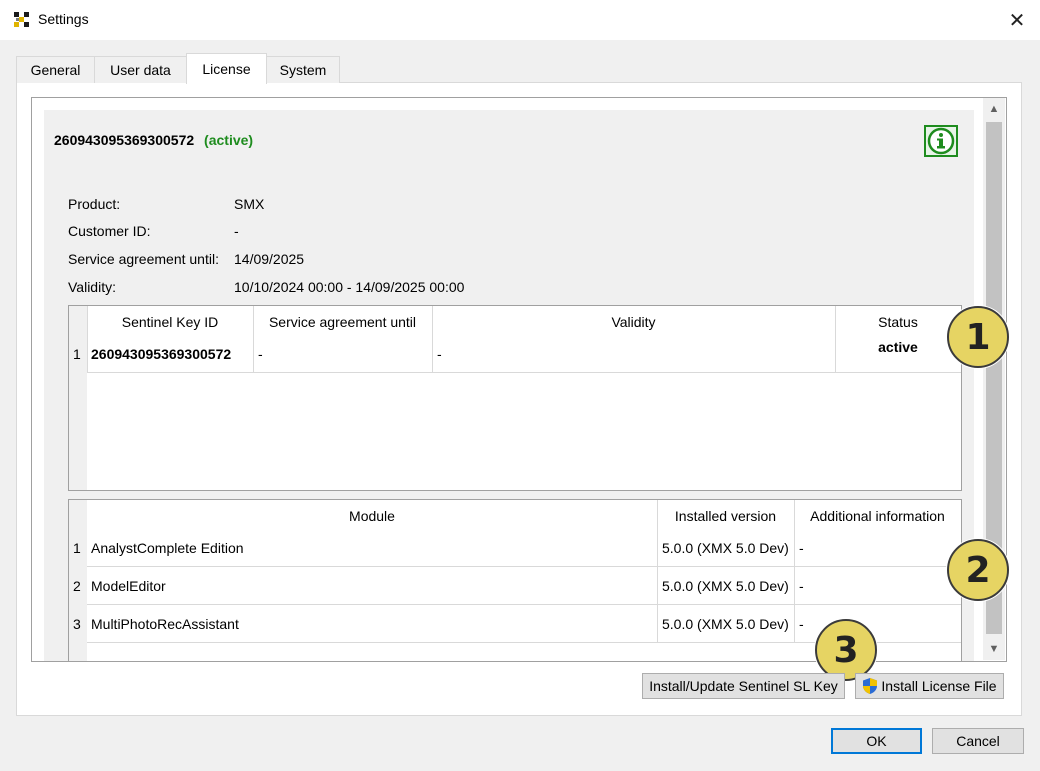 The image size is (1040, 771). Describe the element at coordinates (165, 624) in the screenshot. I see `cell-module: MultiPhotoRecAssistant` at that location.